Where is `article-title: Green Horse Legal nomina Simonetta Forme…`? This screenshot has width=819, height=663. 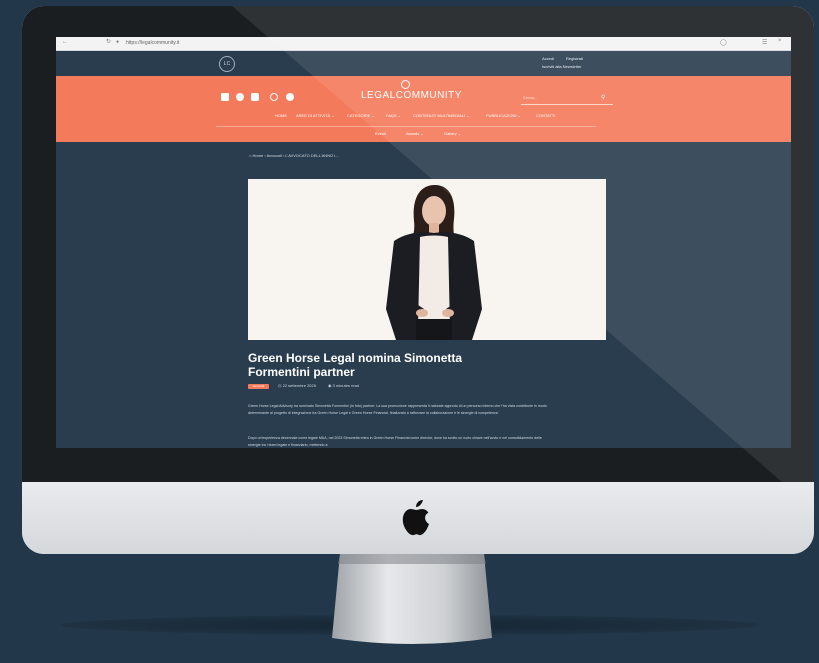
article-title: Green Horse Legal nomina Simonetta Forme… is located at coordinates (355, 365).